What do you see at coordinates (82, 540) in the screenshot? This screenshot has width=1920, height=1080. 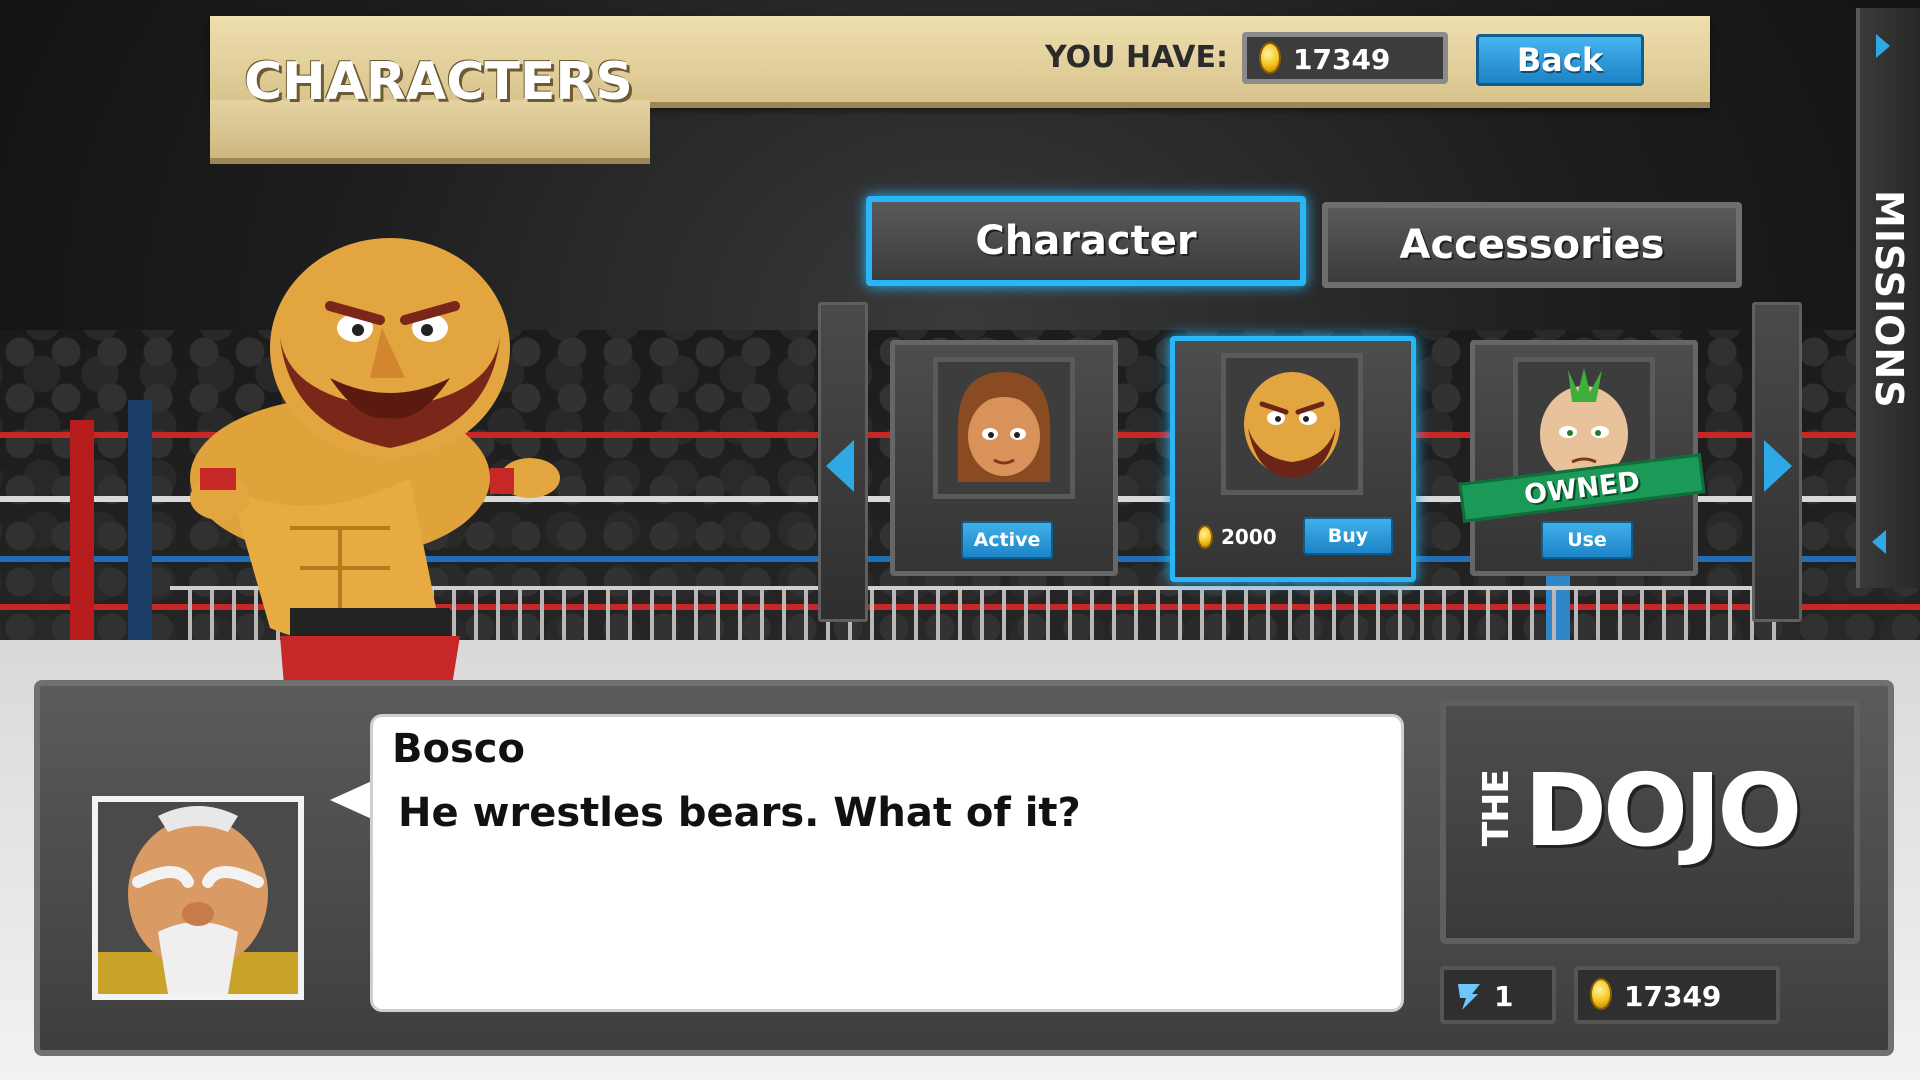 I see `ring-post-left` at bounding box center [82, 540].